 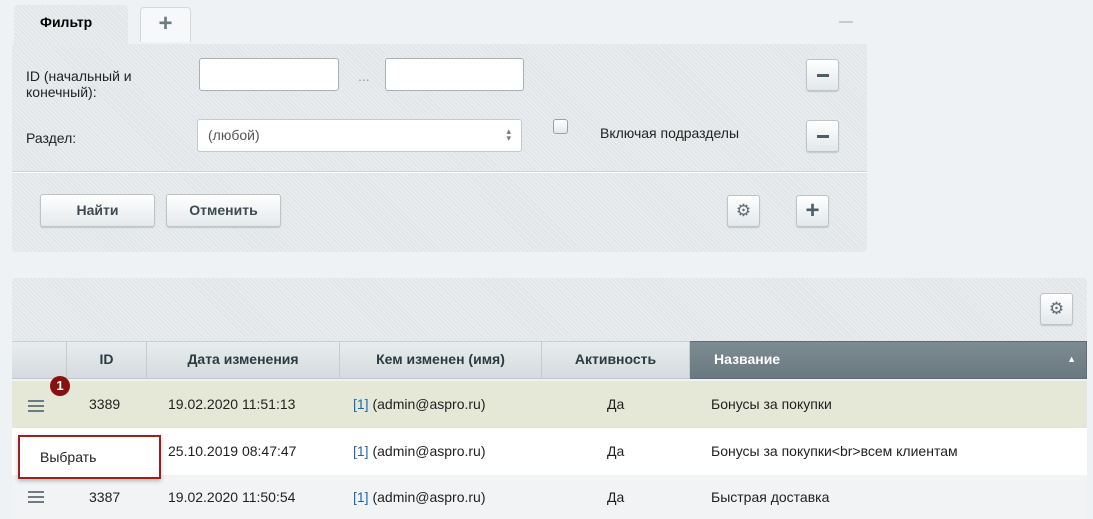 What do you see at coordinates (560, 126) in the screenshot?
I see `include-subsections-checkbox` at bounding box center [560, 126].